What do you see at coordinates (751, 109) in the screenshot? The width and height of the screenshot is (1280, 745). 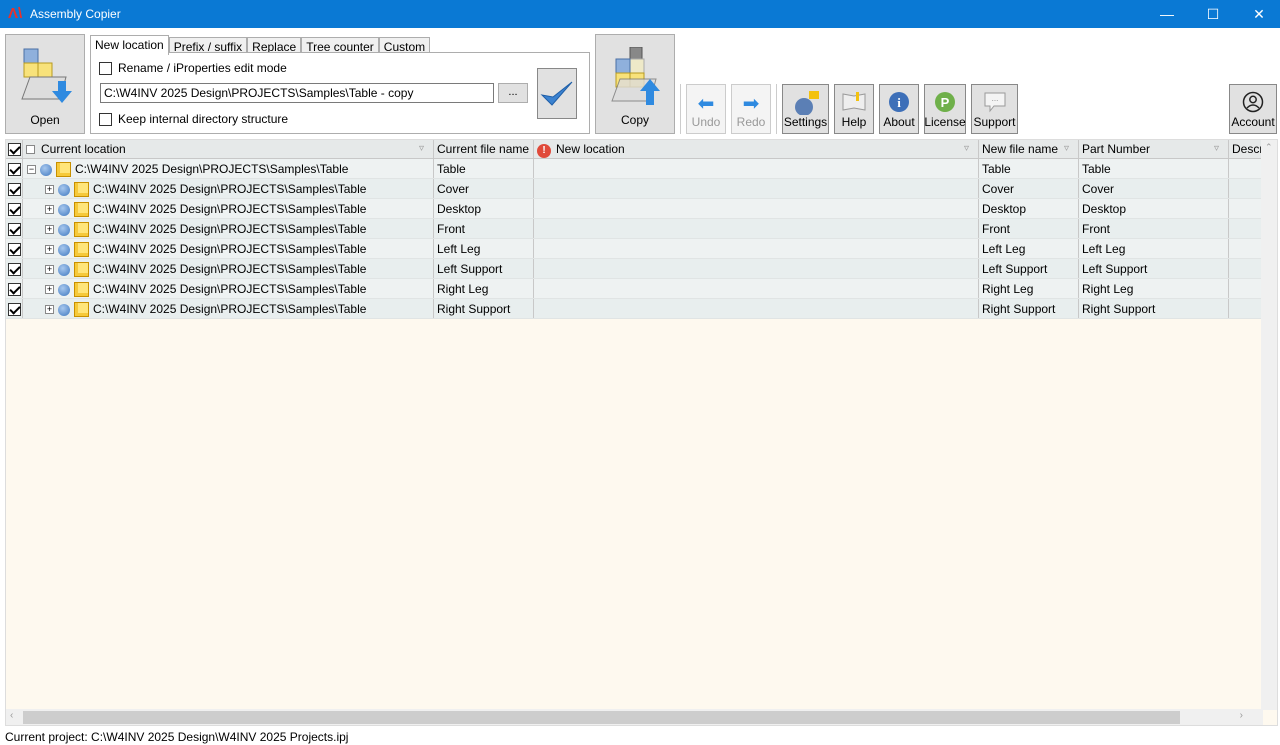 I see `redo-button: ➡ Redo` at bounding box center [751, 109].